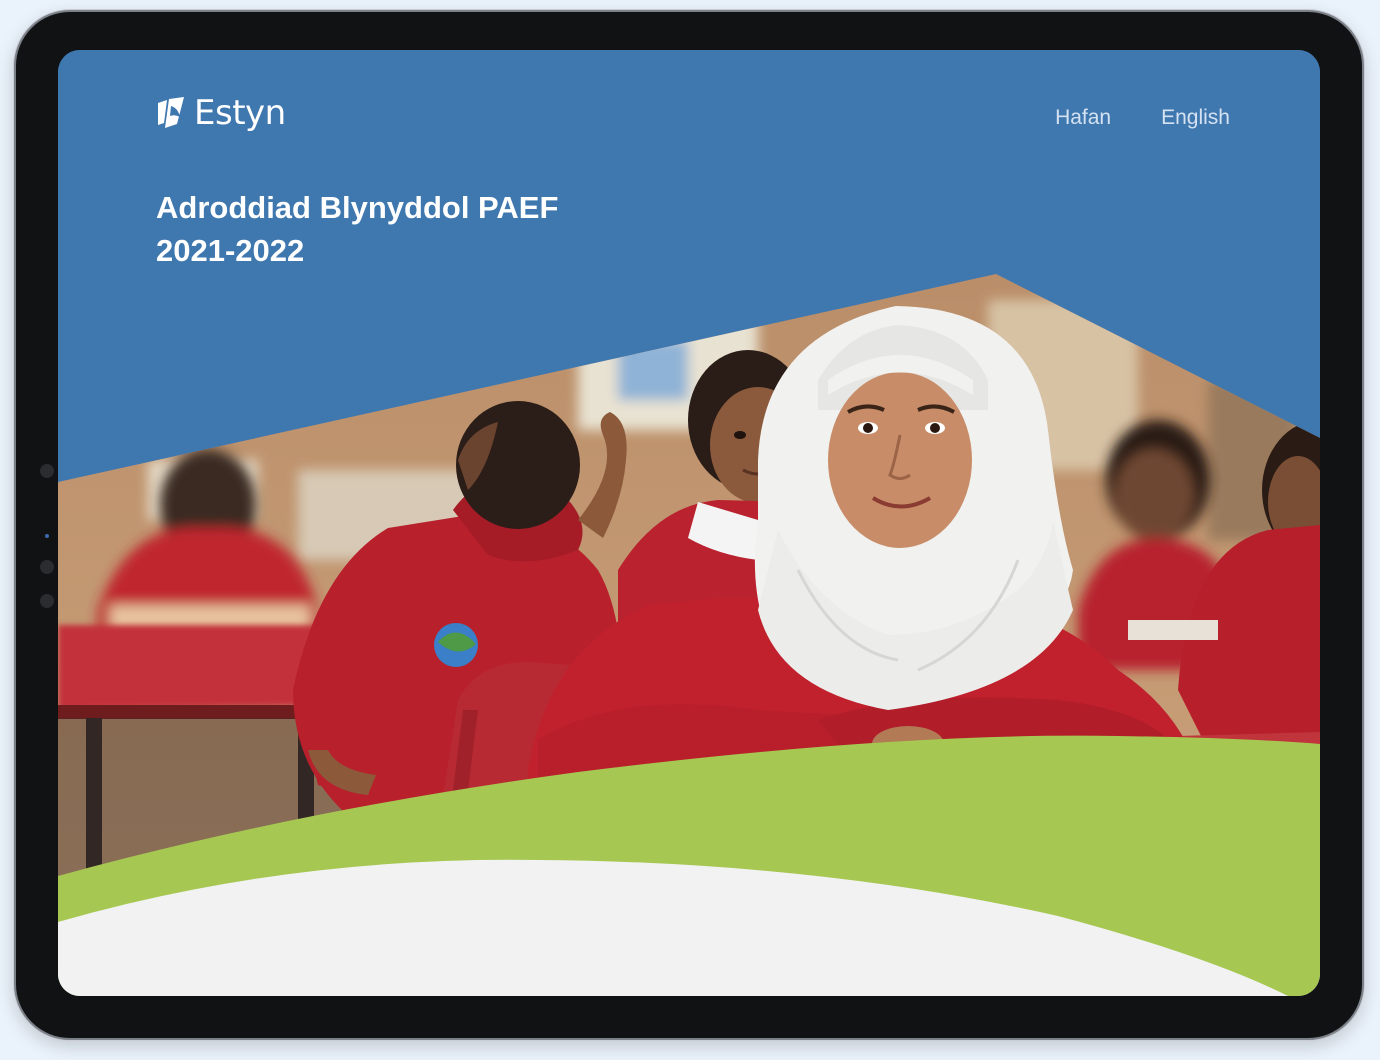 Image resolution: width=1380 pixels, height=1060 pixels. Describe the element at coordinates (1142, 118) in the screenshot. I see `top-nav: Hafan English` at that location.